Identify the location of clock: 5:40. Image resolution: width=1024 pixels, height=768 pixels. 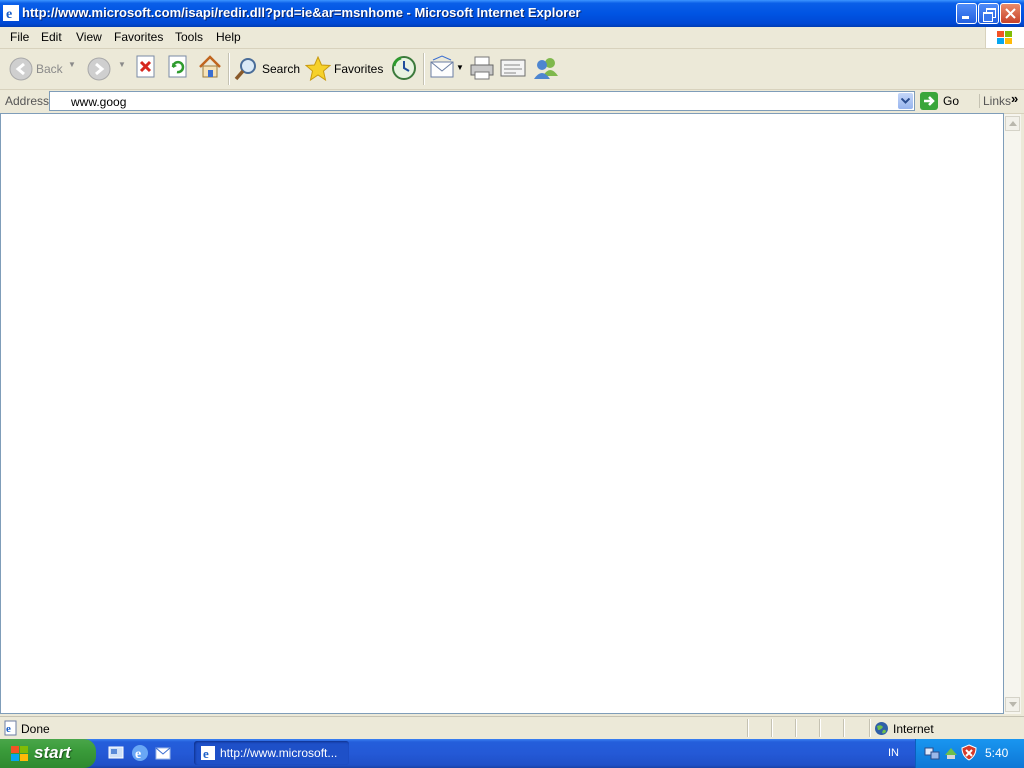
(996, 753).